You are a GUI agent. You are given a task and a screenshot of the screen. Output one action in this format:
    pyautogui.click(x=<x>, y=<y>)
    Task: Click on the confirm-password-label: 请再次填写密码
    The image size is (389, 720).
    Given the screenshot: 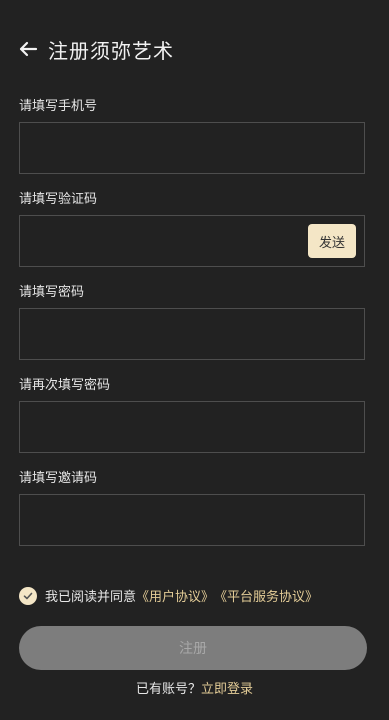 What is the action you would take?
    pyautogui.click(x=65, y=385)
    